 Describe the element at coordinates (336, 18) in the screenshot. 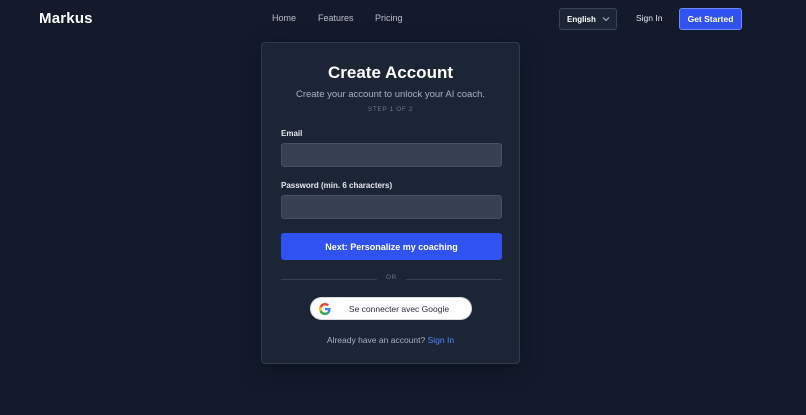

I see `nav-features: Features` at that location.